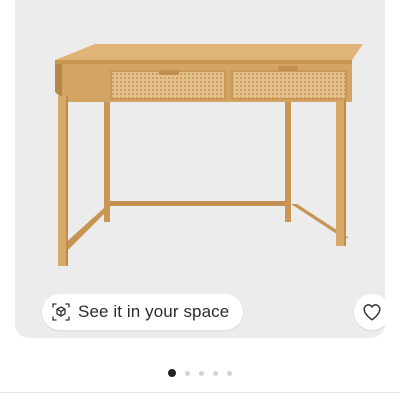 This screenshot has height=400, width=400. I want to click on see-in-space-button: See it in your space, so click(143, 312).